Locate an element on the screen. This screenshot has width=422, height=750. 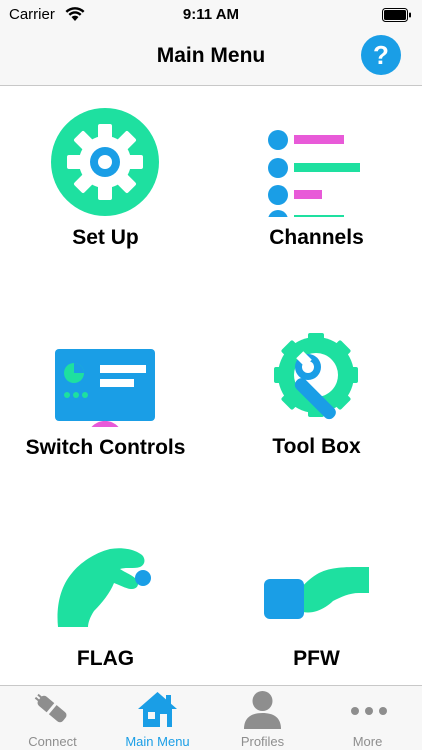
menu-item-flag: FLAG is located at coordinates (105, 607).